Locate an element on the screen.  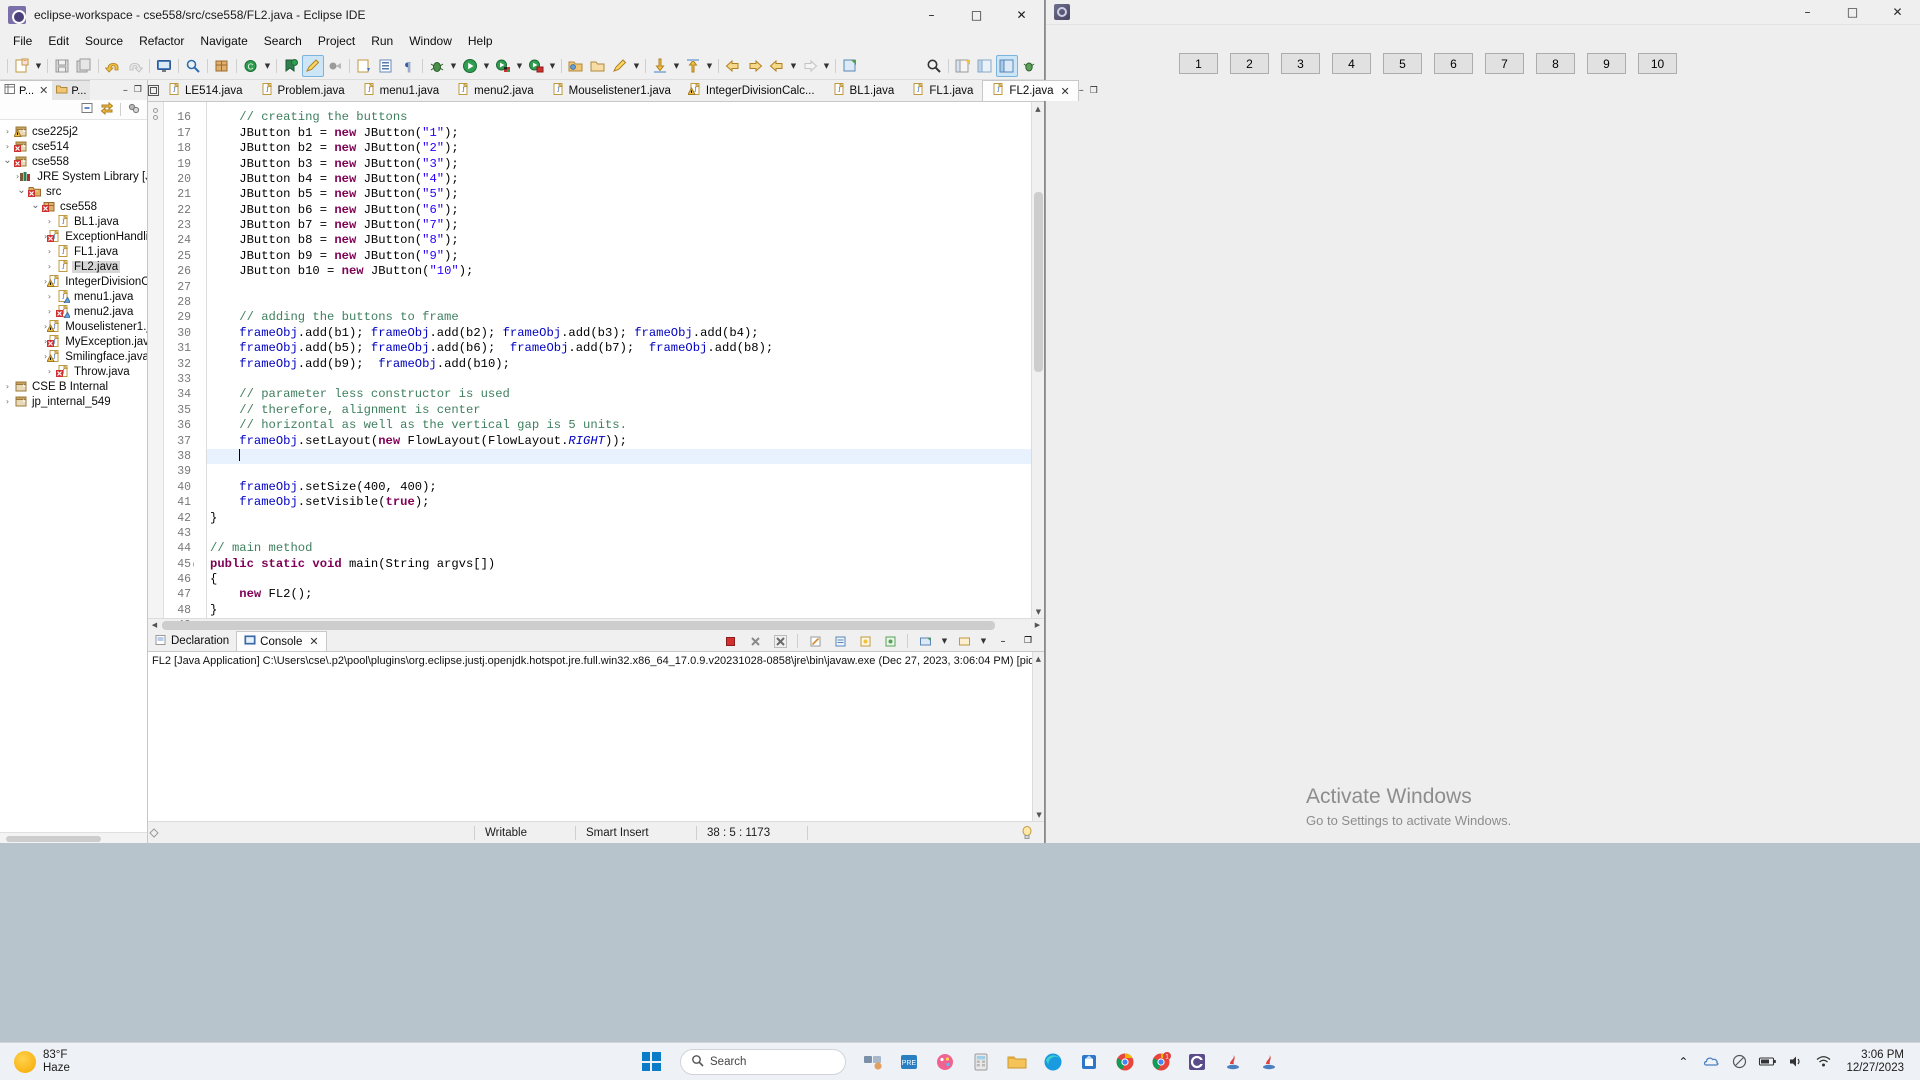
open-folder-icon is located at coordinates (576, 66).